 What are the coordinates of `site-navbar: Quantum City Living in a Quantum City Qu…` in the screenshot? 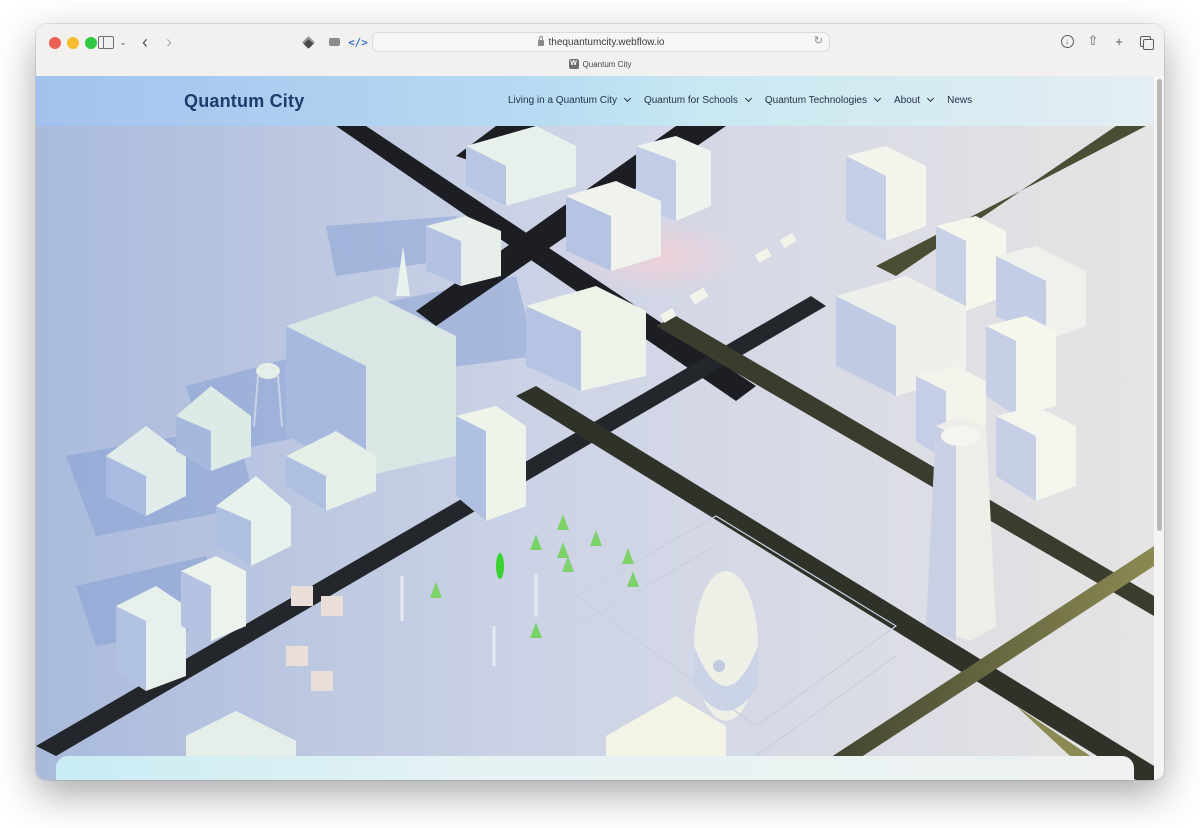 It's located at (595, 101).